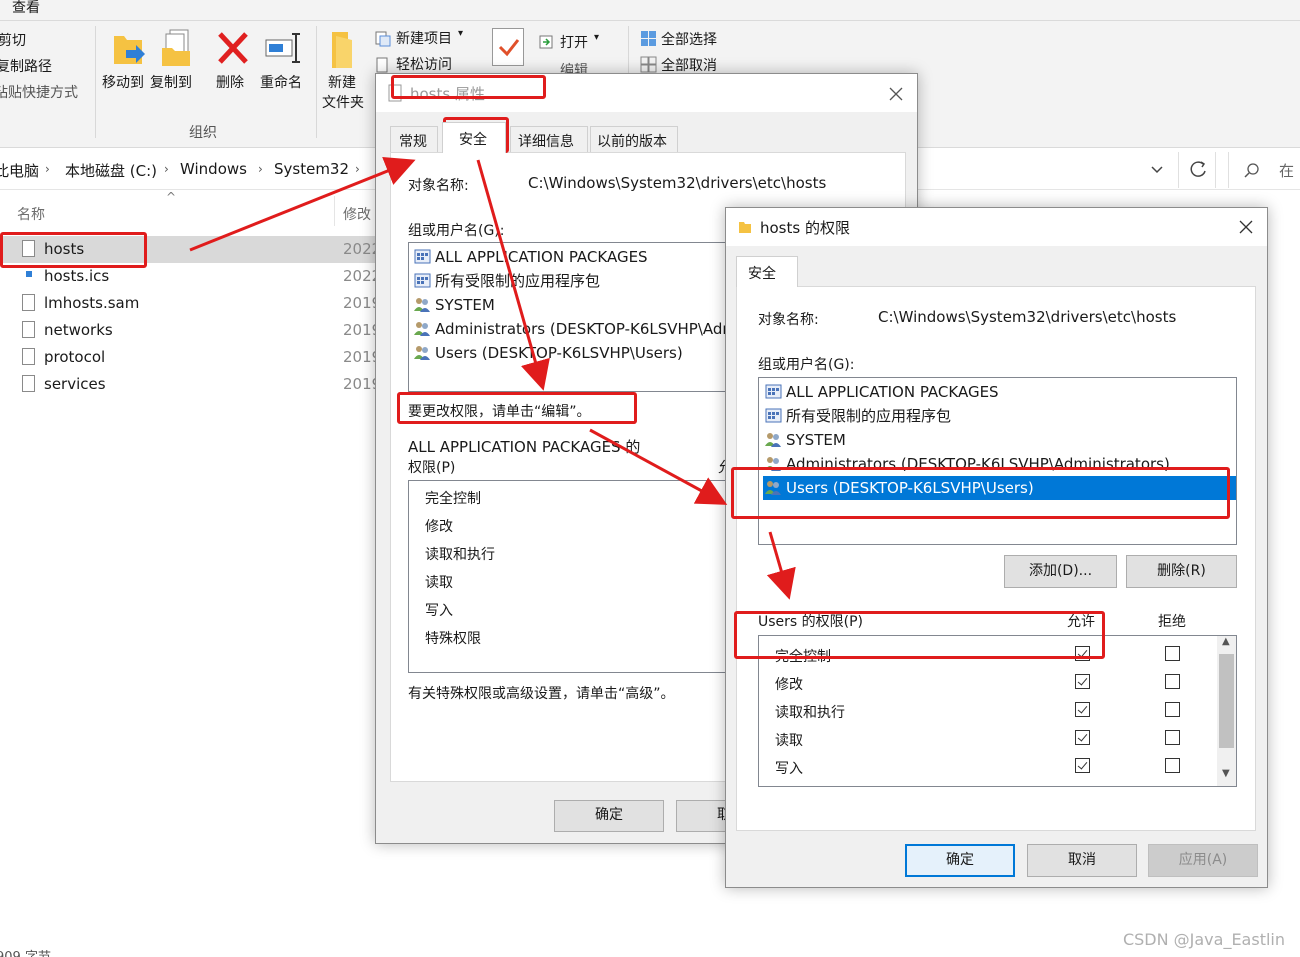 The height and width of the screenshot is (957, 1300). Describe the element at coordinates (658, 466) in the screenshot. I see `arrow-to-users` at that location.